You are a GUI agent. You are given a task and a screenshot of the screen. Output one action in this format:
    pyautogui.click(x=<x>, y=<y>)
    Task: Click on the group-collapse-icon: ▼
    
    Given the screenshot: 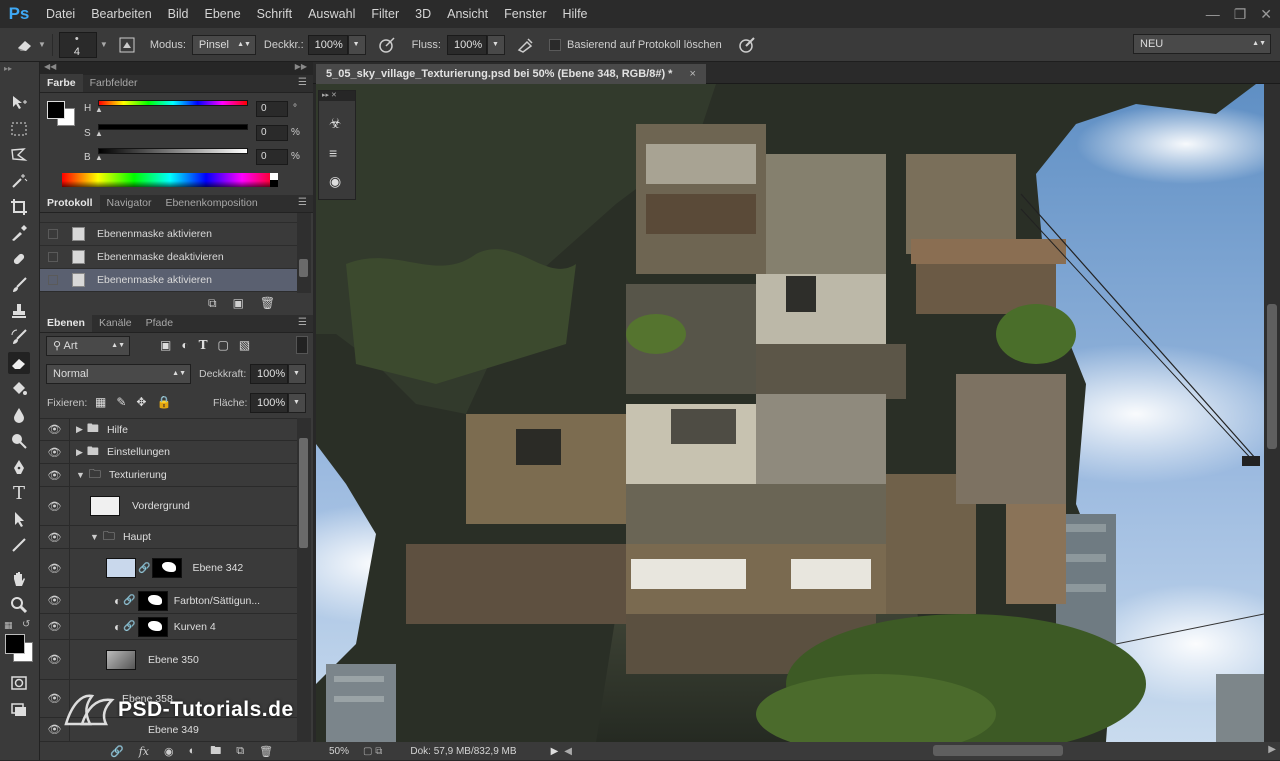 What is the action you would take?
    pyautogui.click(x=94, y=537)
    